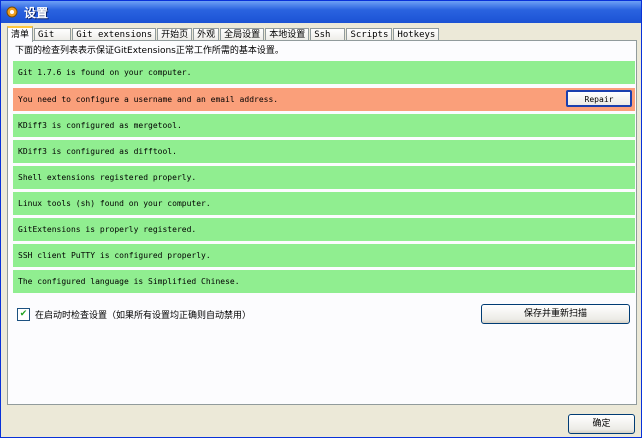  Describe the element at coordinates (107, 229) in the screenshot. I see `check-text: GitExtensions is properly registered.` at that location.